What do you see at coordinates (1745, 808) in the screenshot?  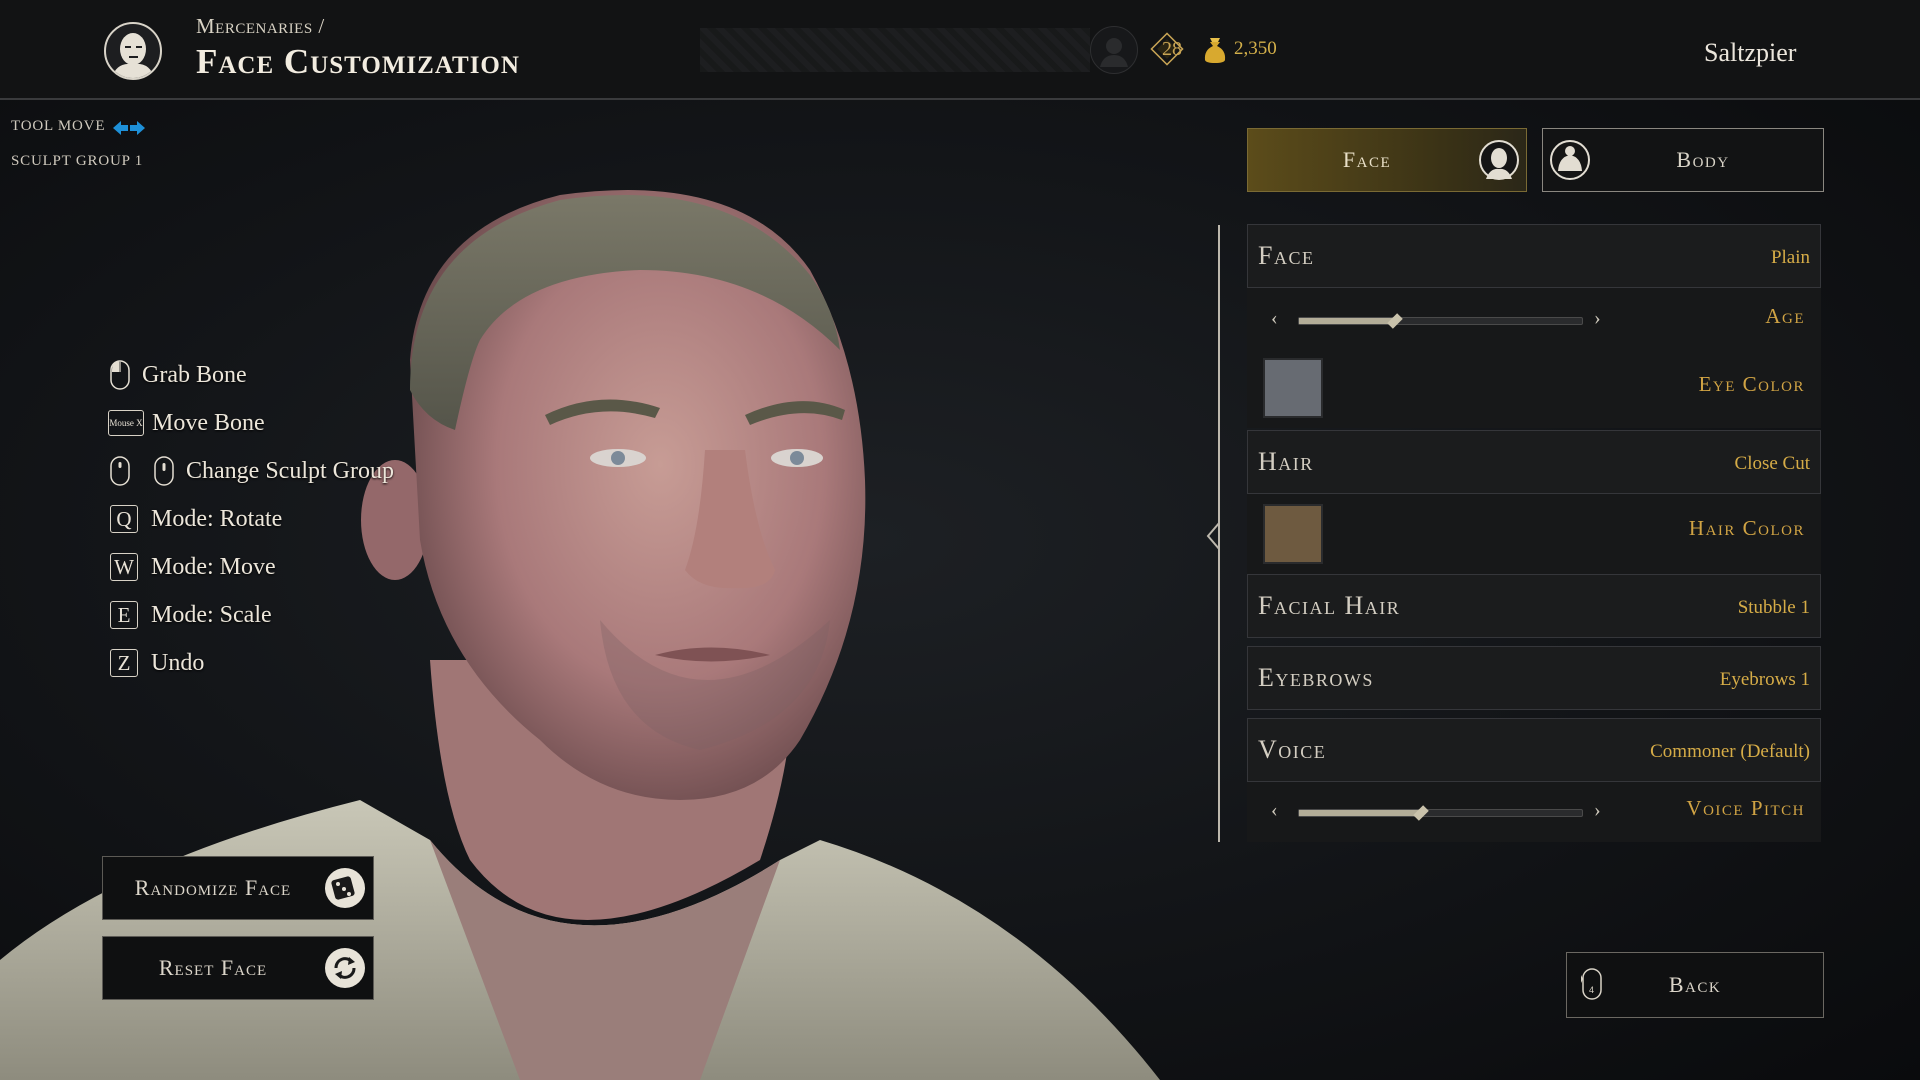 I see `voice-pitch-label: Voice Pitch` at bounding box center [1745, 808].